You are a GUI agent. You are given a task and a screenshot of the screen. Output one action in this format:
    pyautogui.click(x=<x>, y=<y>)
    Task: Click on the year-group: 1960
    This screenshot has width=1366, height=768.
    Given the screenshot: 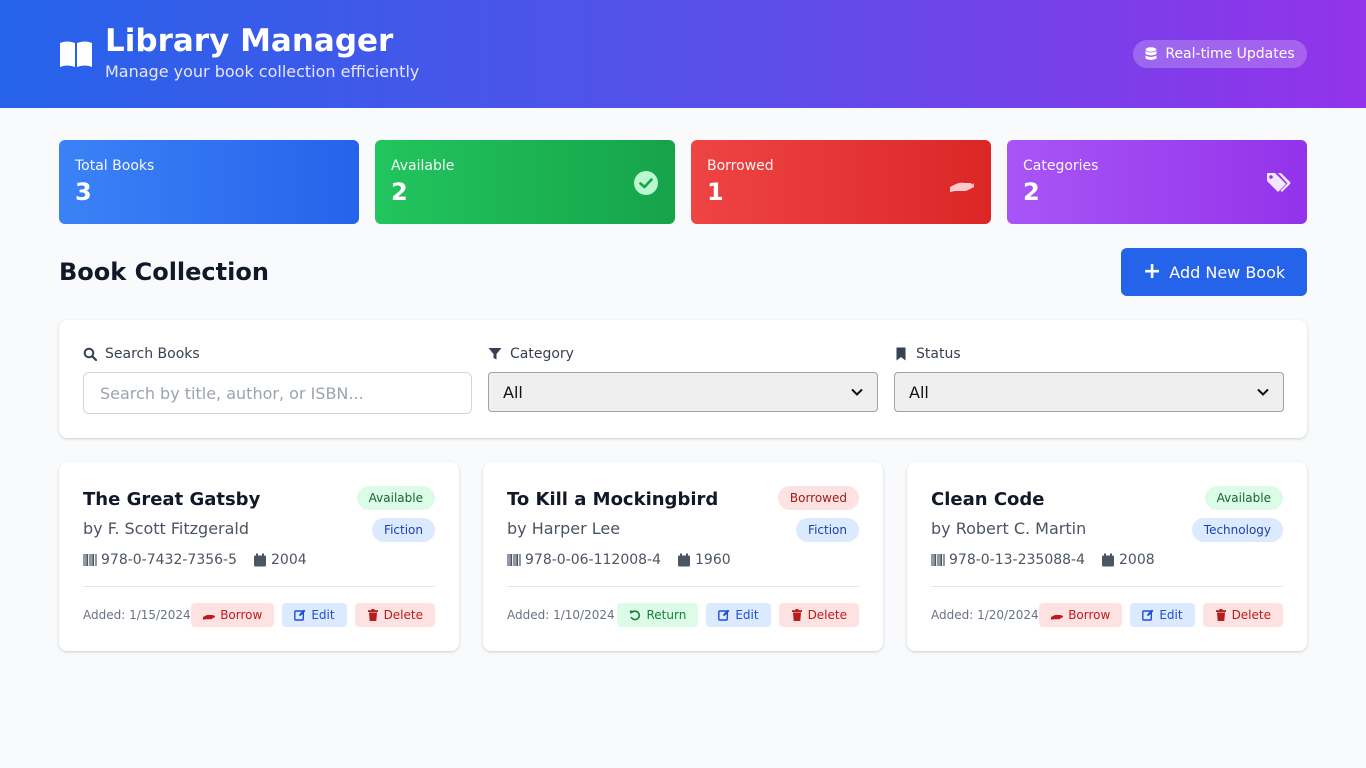 What is the action you would take?
    pyautogui.click(x=704, y=560)
    